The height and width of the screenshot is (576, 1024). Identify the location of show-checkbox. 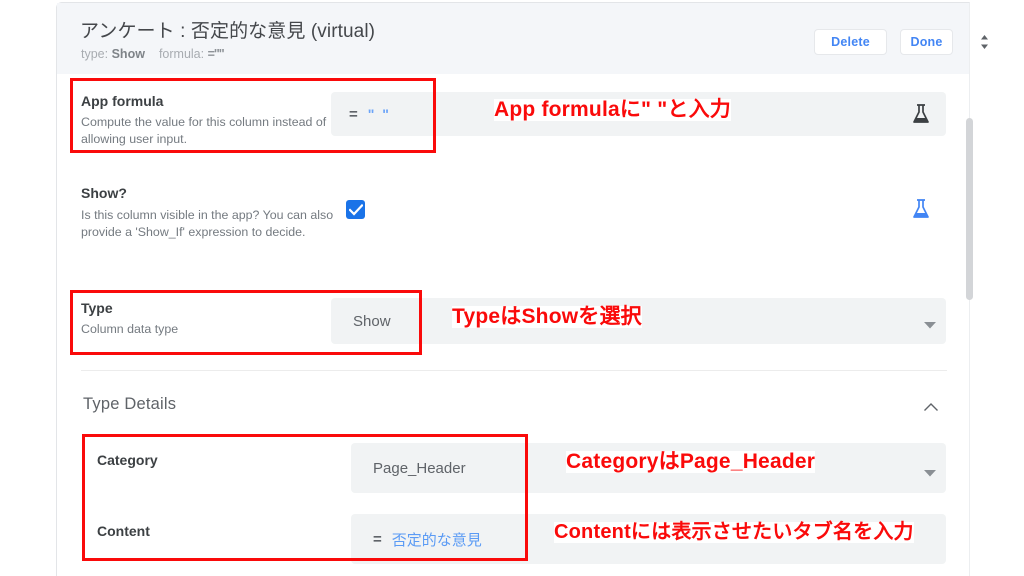
(355, 209).